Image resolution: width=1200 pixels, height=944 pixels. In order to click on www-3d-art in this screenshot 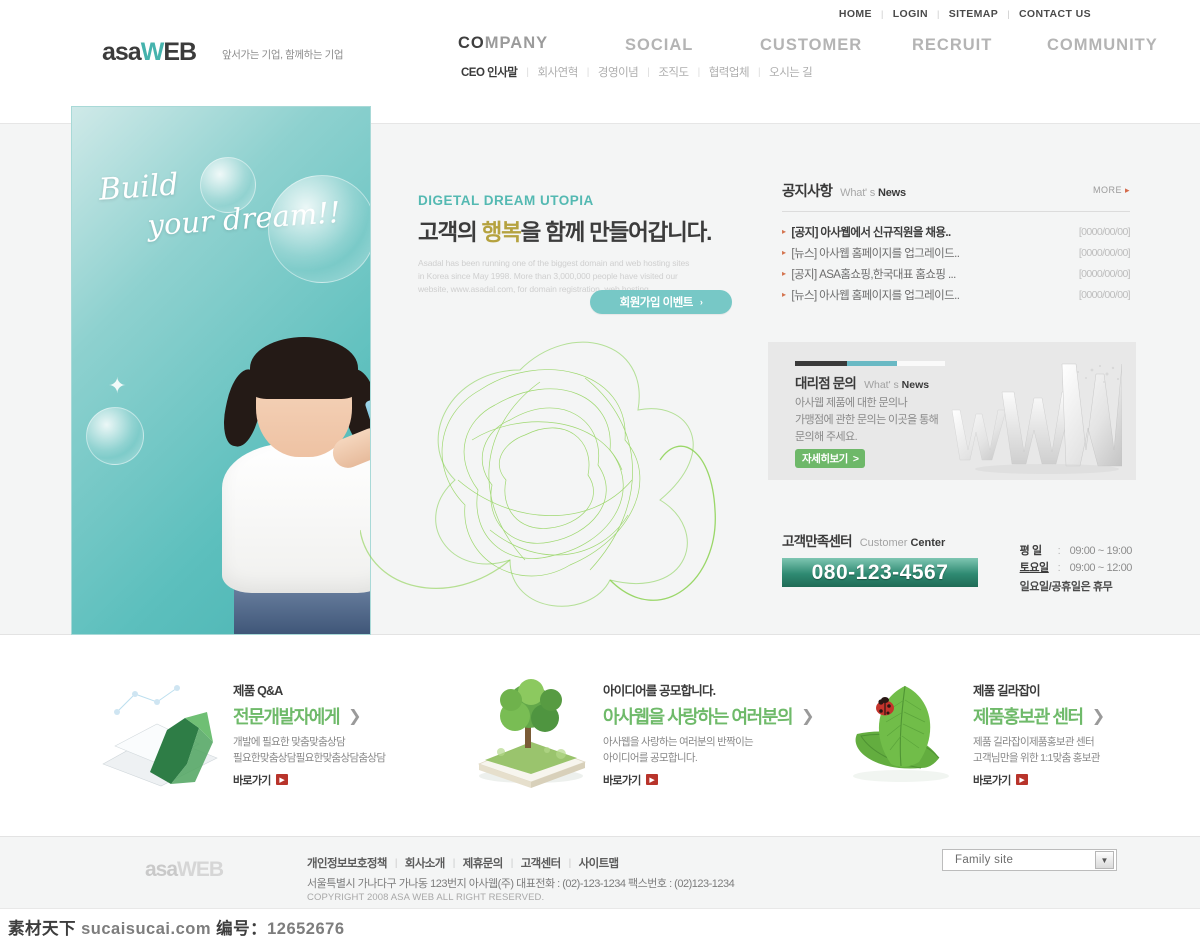, I will do `click(1036, 418)`.